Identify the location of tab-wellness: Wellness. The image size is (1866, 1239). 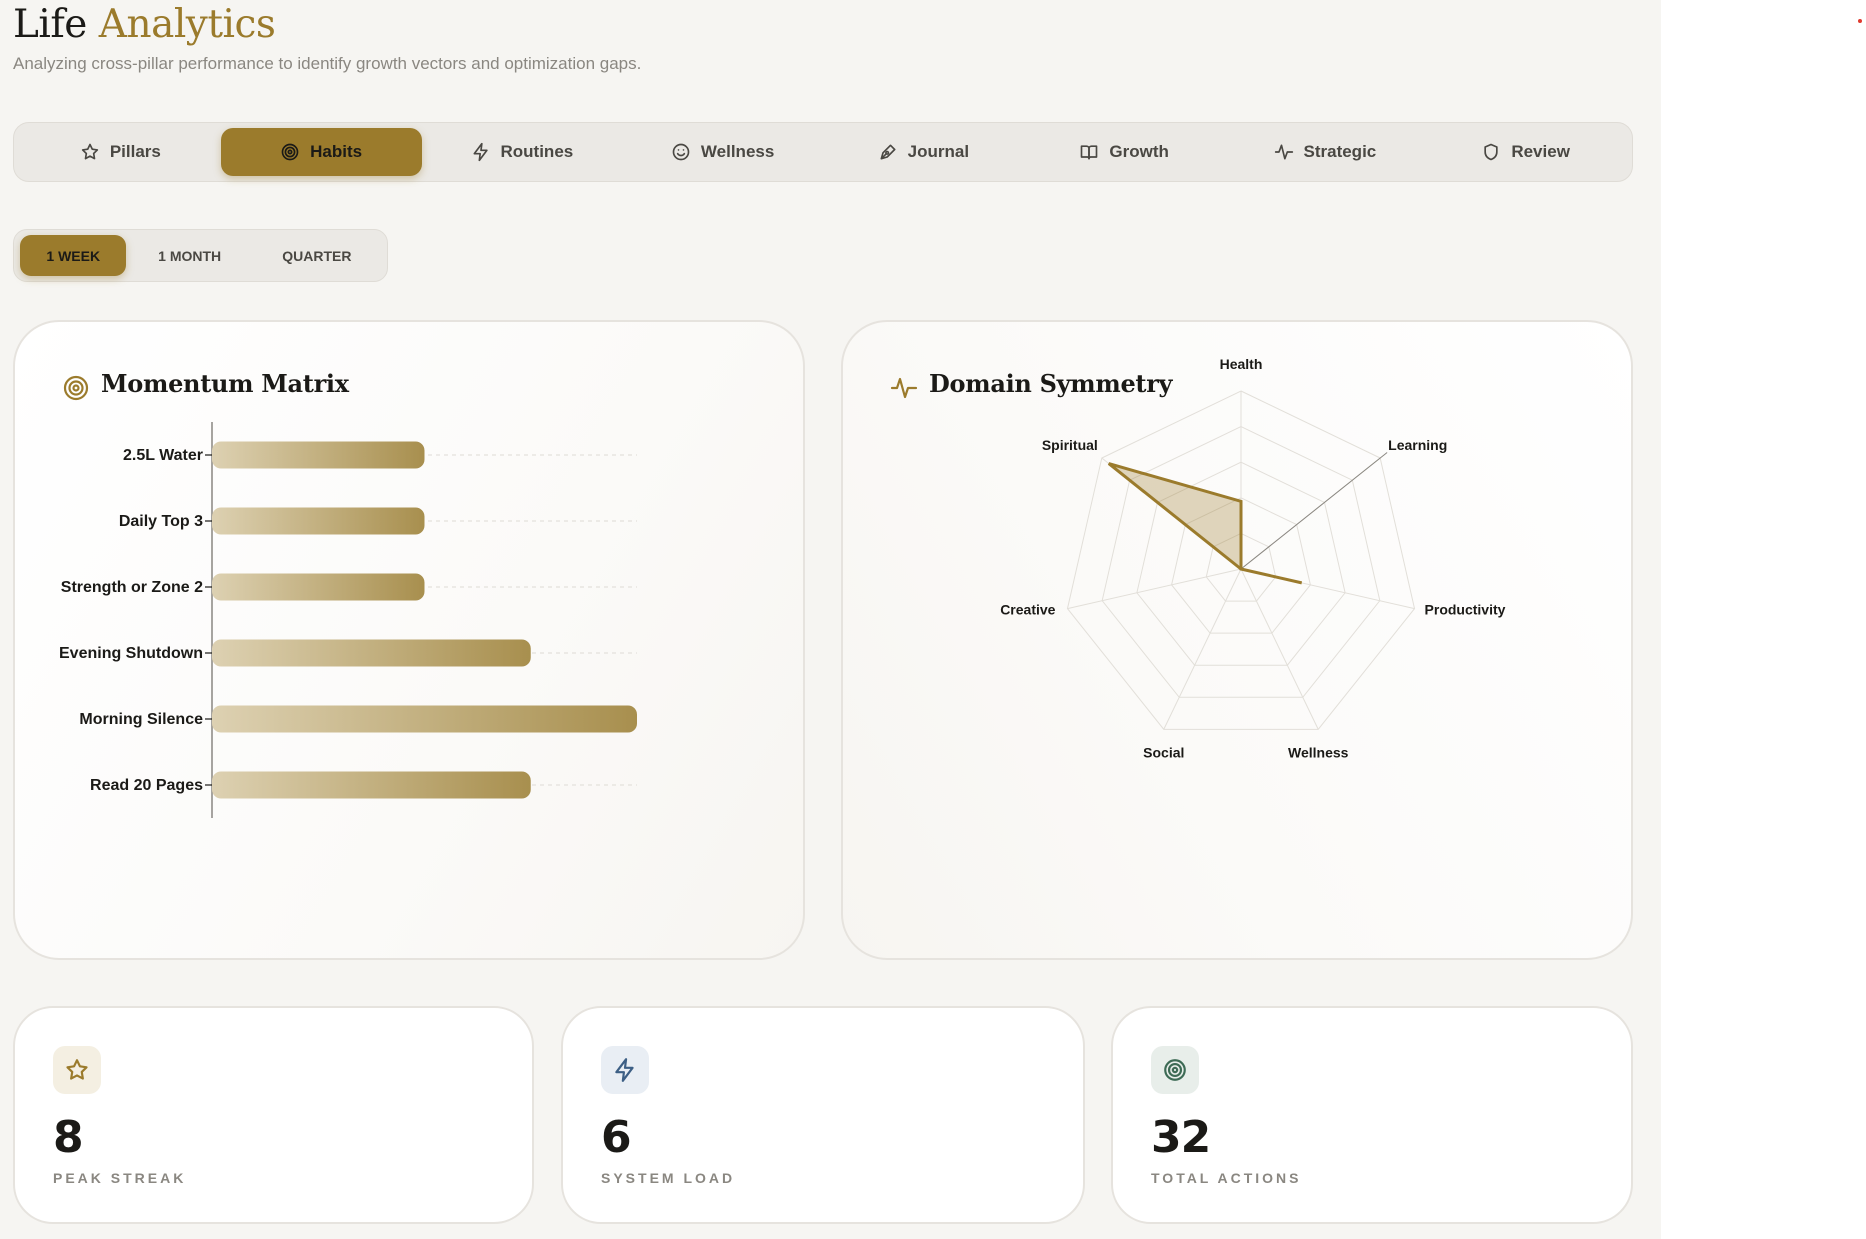
(722, 152).